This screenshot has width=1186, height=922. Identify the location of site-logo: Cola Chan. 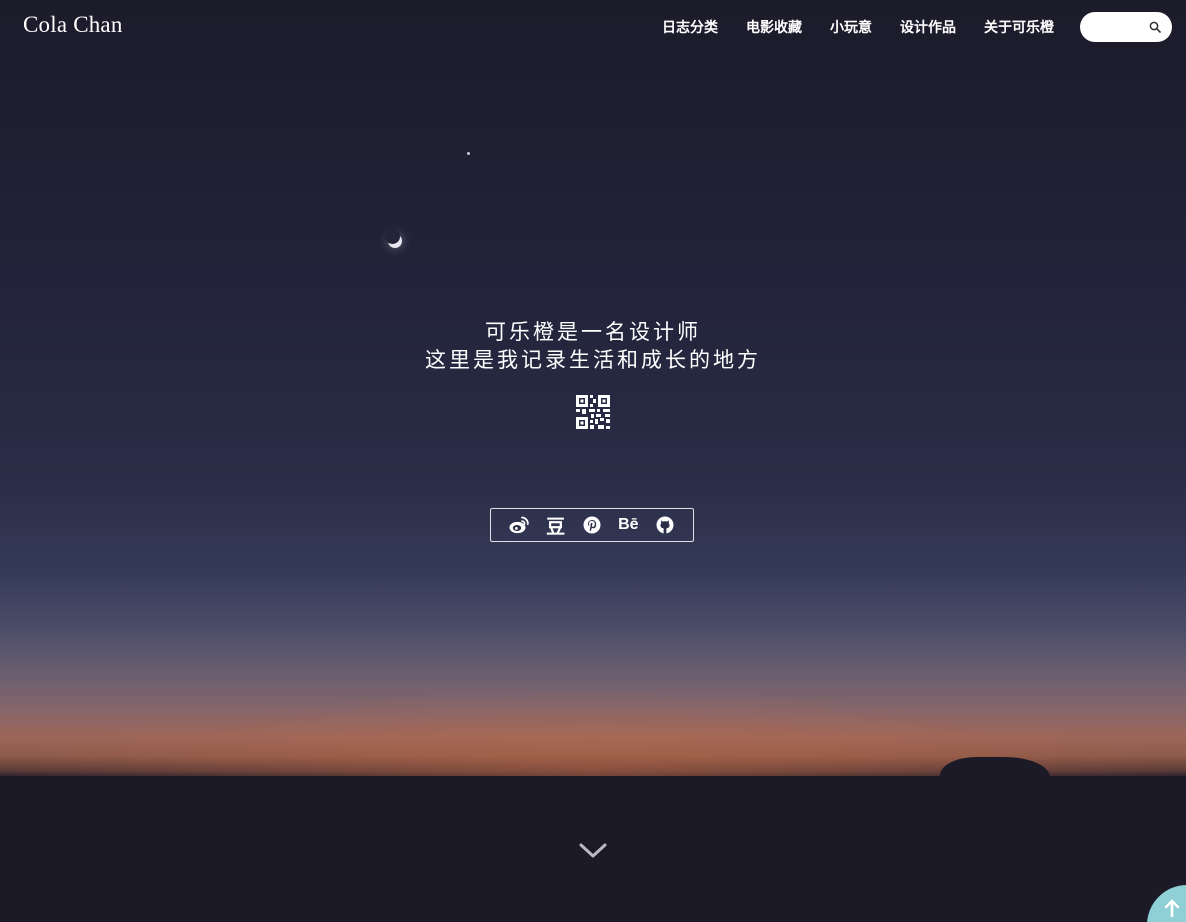
(73, 25).